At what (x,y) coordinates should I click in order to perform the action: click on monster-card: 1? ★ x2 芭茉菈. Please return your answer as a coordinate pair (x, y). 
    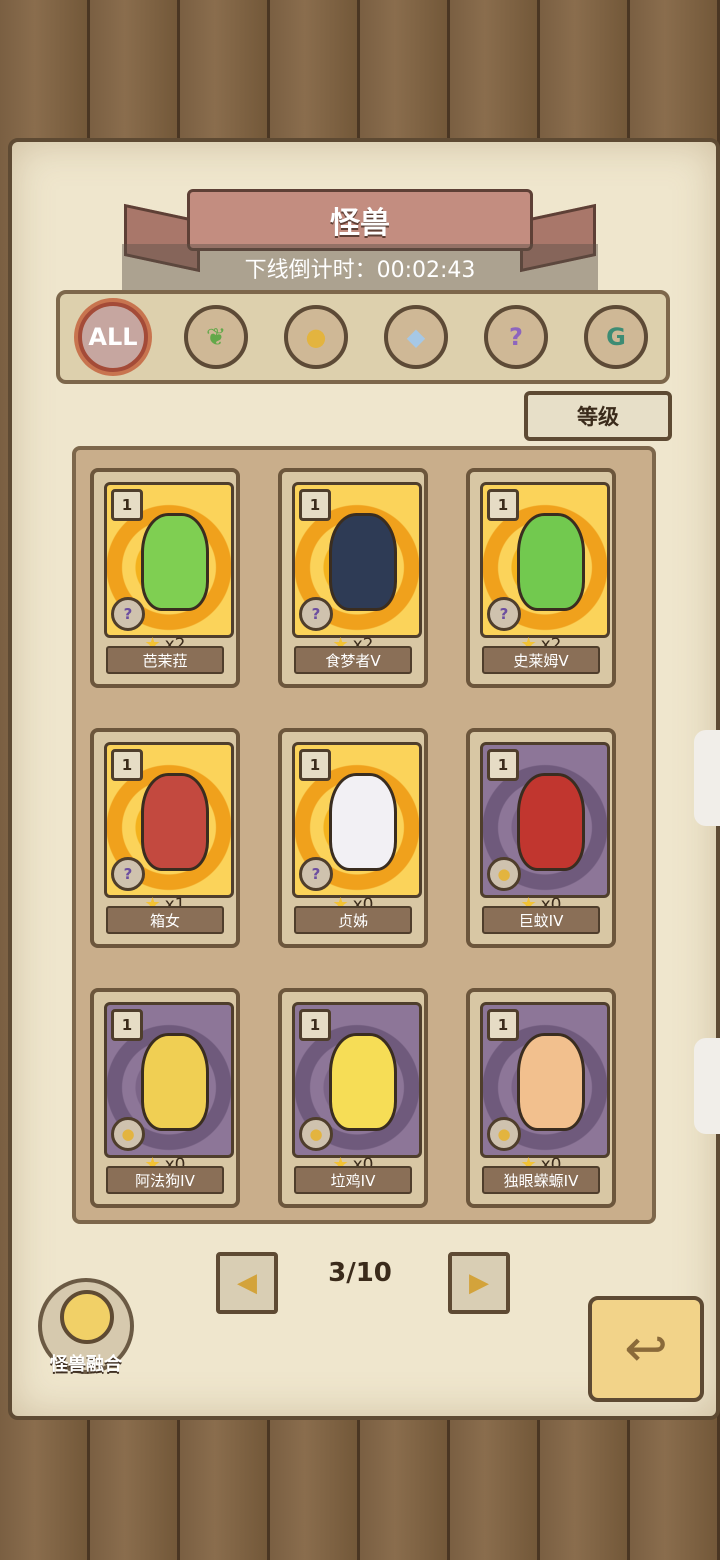
    Looking at the image, I should click on (165, 578).